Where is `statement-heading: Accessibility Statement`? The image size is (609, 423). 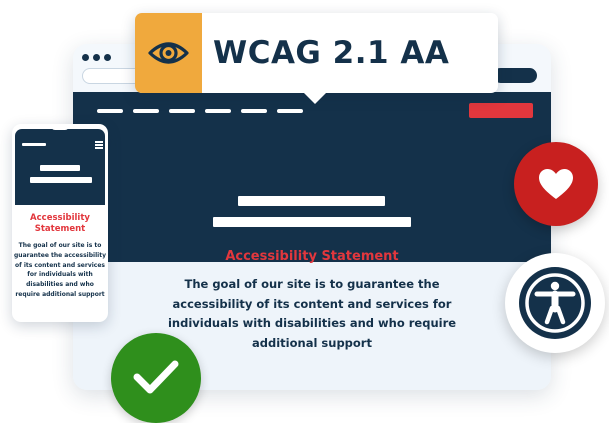
statement-heading: Accessibility Statement is located at coordinates (312, 256).